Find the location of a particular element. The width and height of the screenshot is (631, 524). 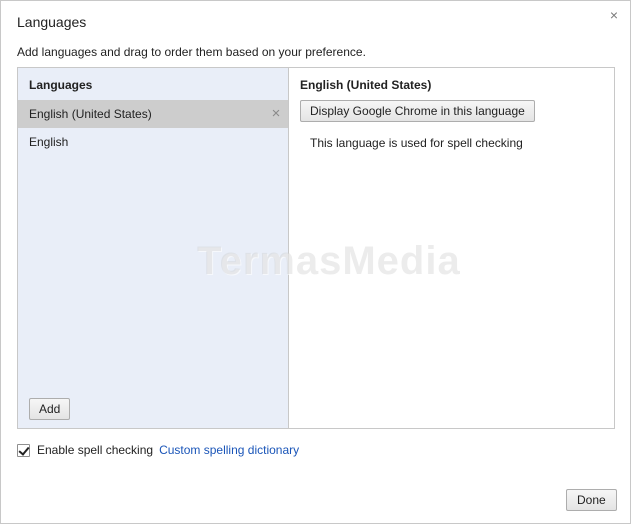

dialog-title: Languages is located at coordinates (52, 22).